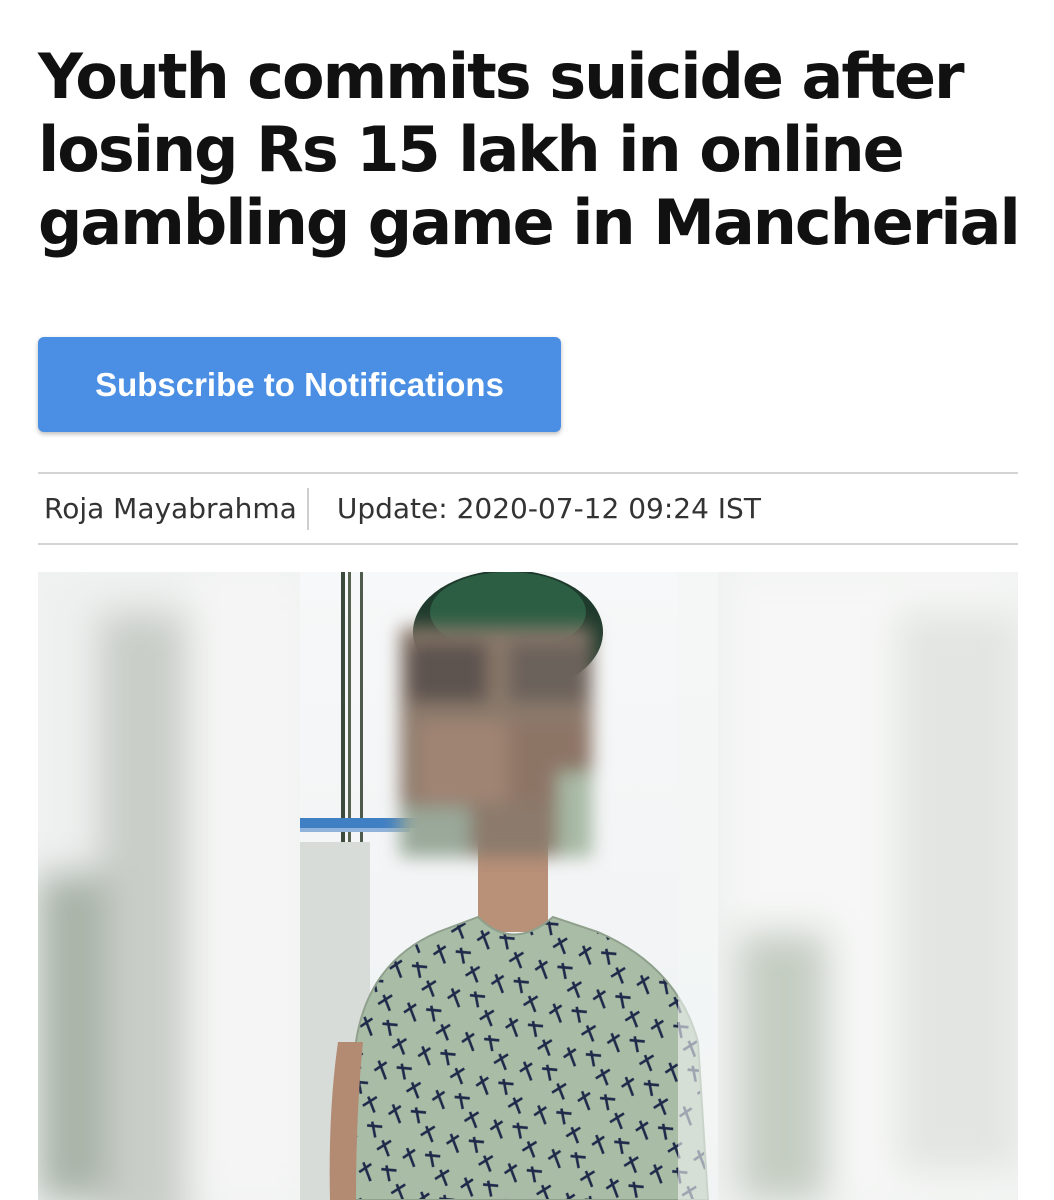 Image resolution: width=1054 pixels, height=1200 pixels. I want to click on update-timestamp: Update: 2020-07-12 09:24 IST, so click(548, 508).